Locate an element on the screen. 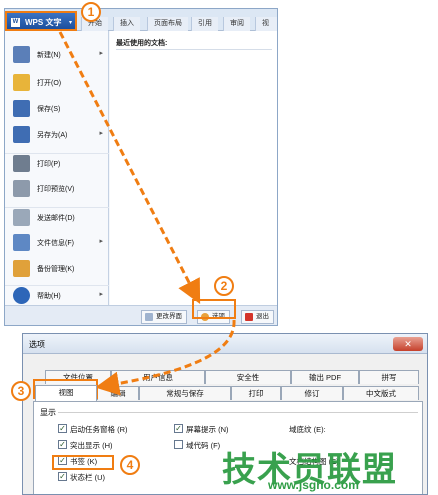 This screenshot has width=438, height=495. help-icon is located at coordinates (21, 295).